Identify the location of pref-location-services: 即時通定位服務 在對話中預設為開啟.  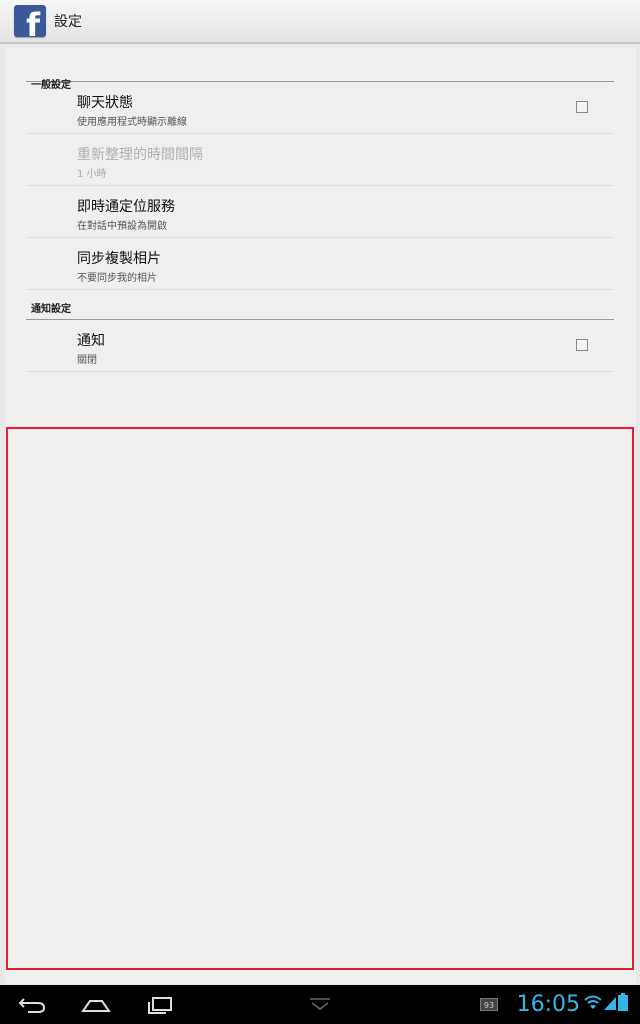
(320, 212).